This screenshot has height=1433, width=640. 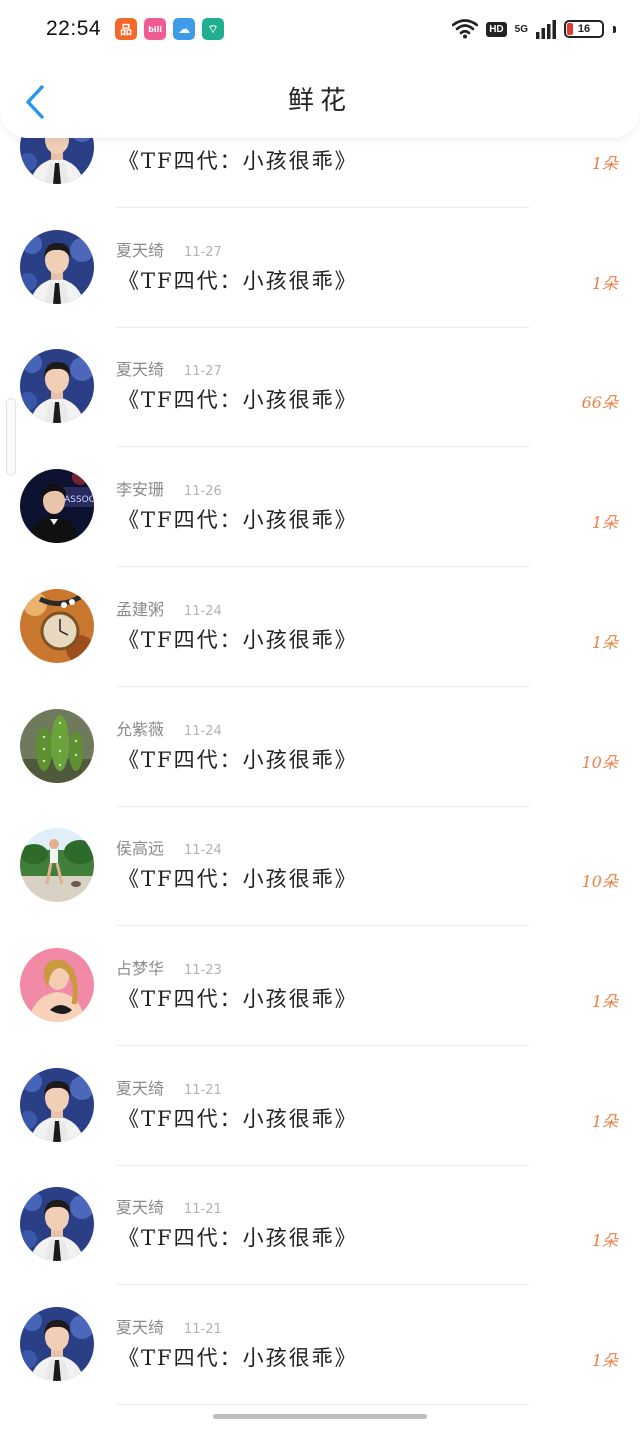 What do you see at coordinates (126, 29) in the screenshot?
I see `shopping-app-icon: 品` at bounding box center [126, 29].